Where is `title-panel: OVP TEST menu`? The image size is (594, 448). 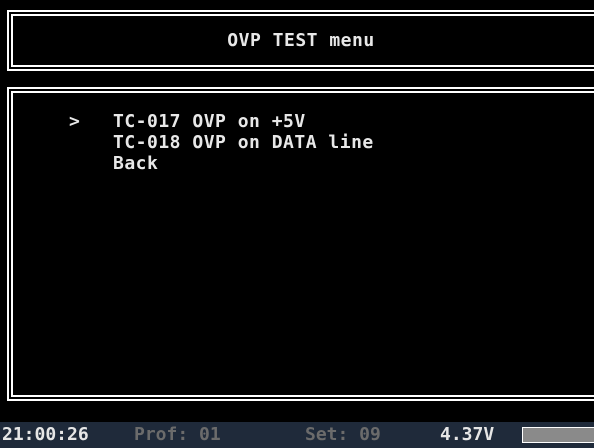
title-panel: OVP TEST menu is located at coordinates (300, 40).